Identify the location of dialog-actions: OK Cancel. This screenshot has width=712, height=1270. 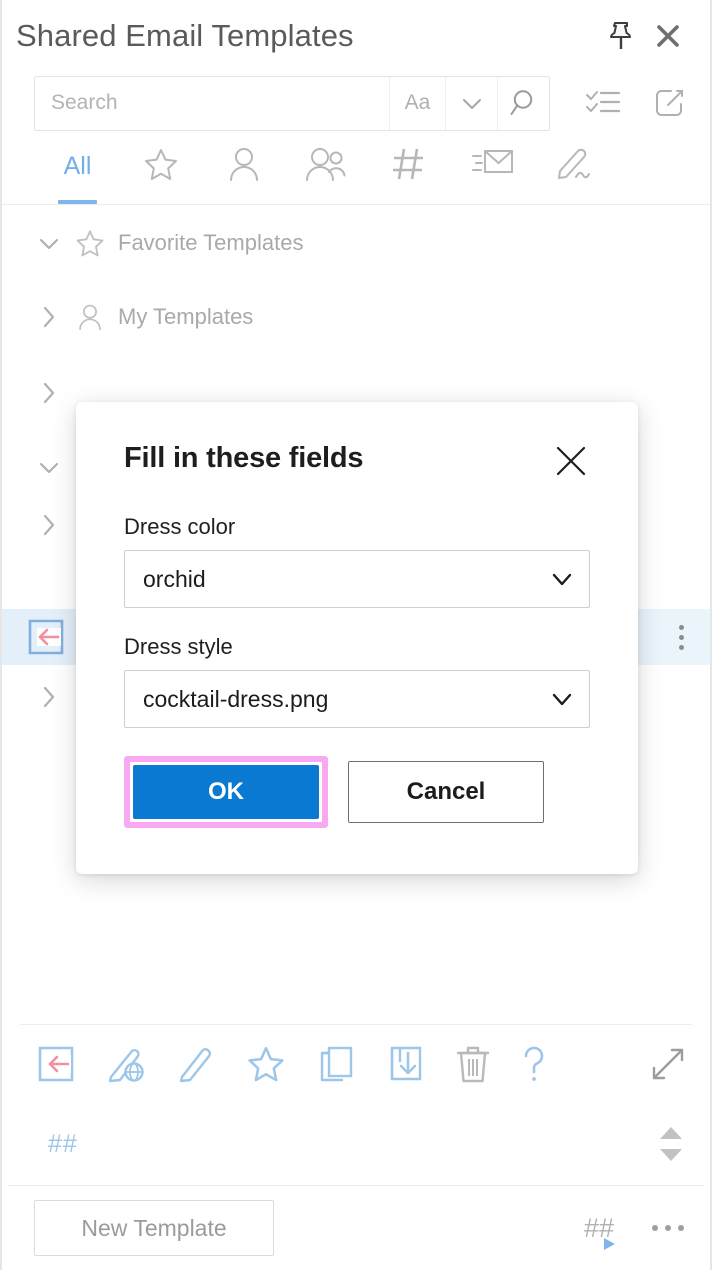
(357, 792).